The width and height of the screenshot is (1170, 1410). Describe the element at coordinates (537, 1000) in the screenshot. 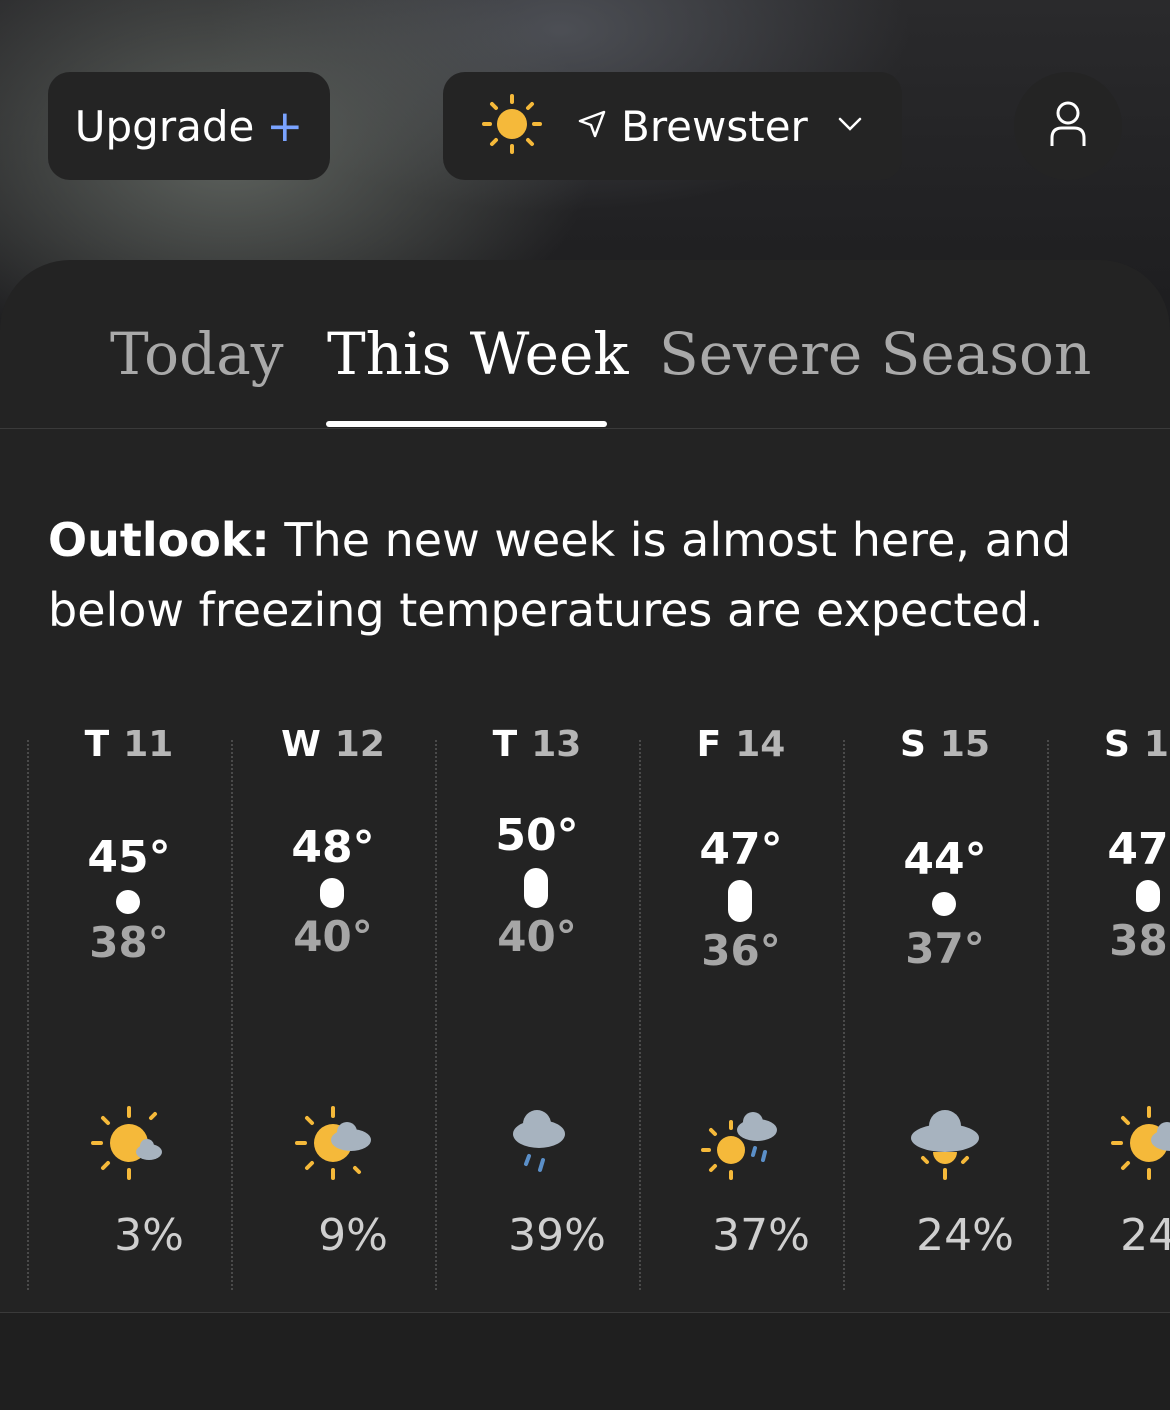

I see `day-column: T 13 50° 40° 39%` at that location.